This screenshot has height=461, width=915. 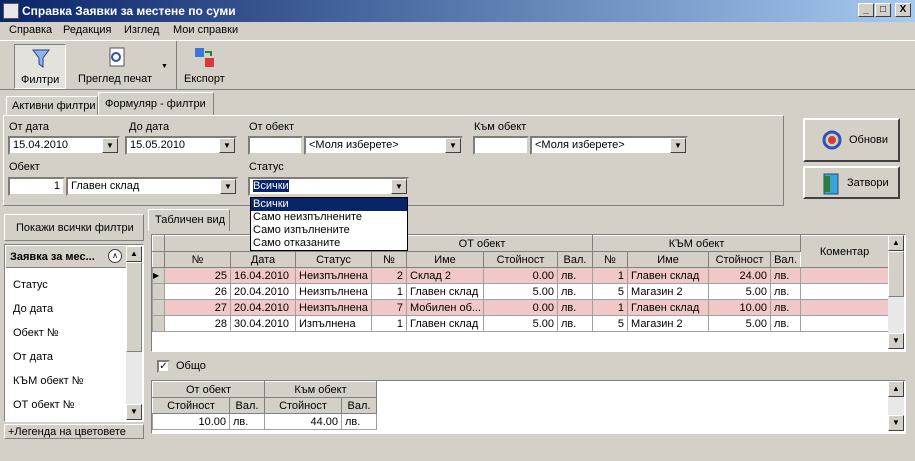 What do you see at coordinates (149, 127) in the screenshot?
I see `to-date-label: До дата` at bounding box center [149, 127].